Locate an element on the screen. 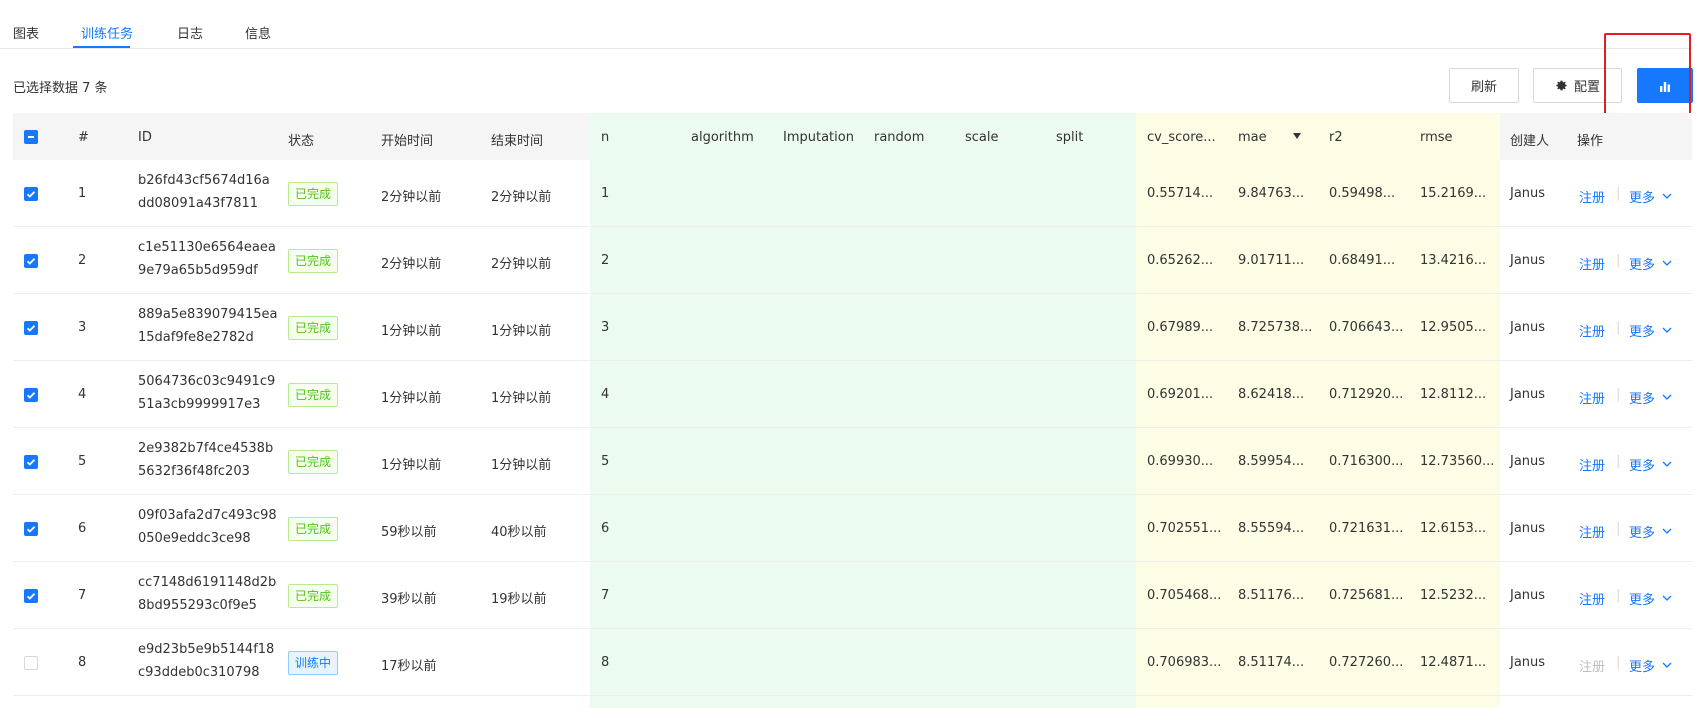 The height and width of the screenshot is (708, 1701). col-header-imputation: Imputation is located at coordinates (818, 137).